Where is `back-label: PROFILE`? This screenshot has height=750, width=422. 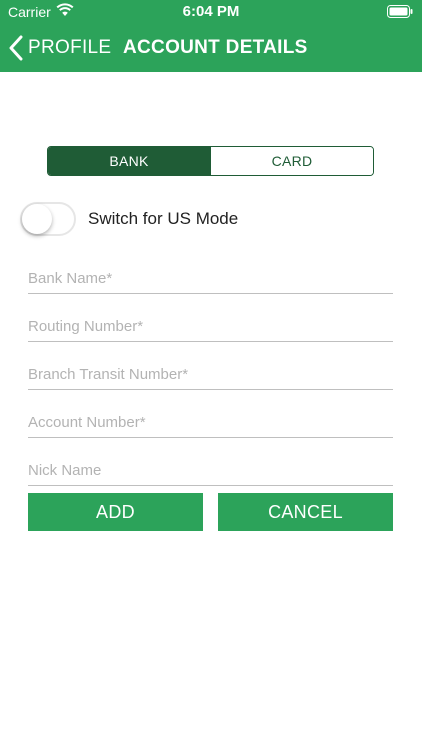 back-label: PROFILE is located at coordinates (70, 47).